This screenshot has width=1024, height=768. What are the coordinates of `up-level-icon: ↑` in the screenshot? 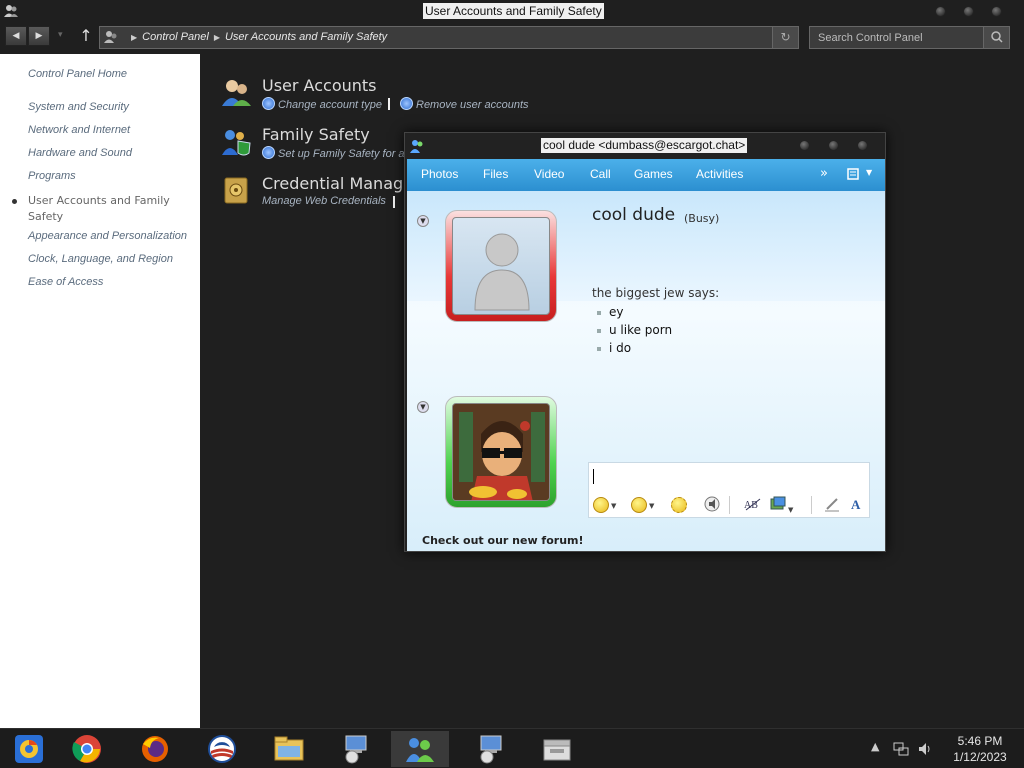 It's located at (86, 36).